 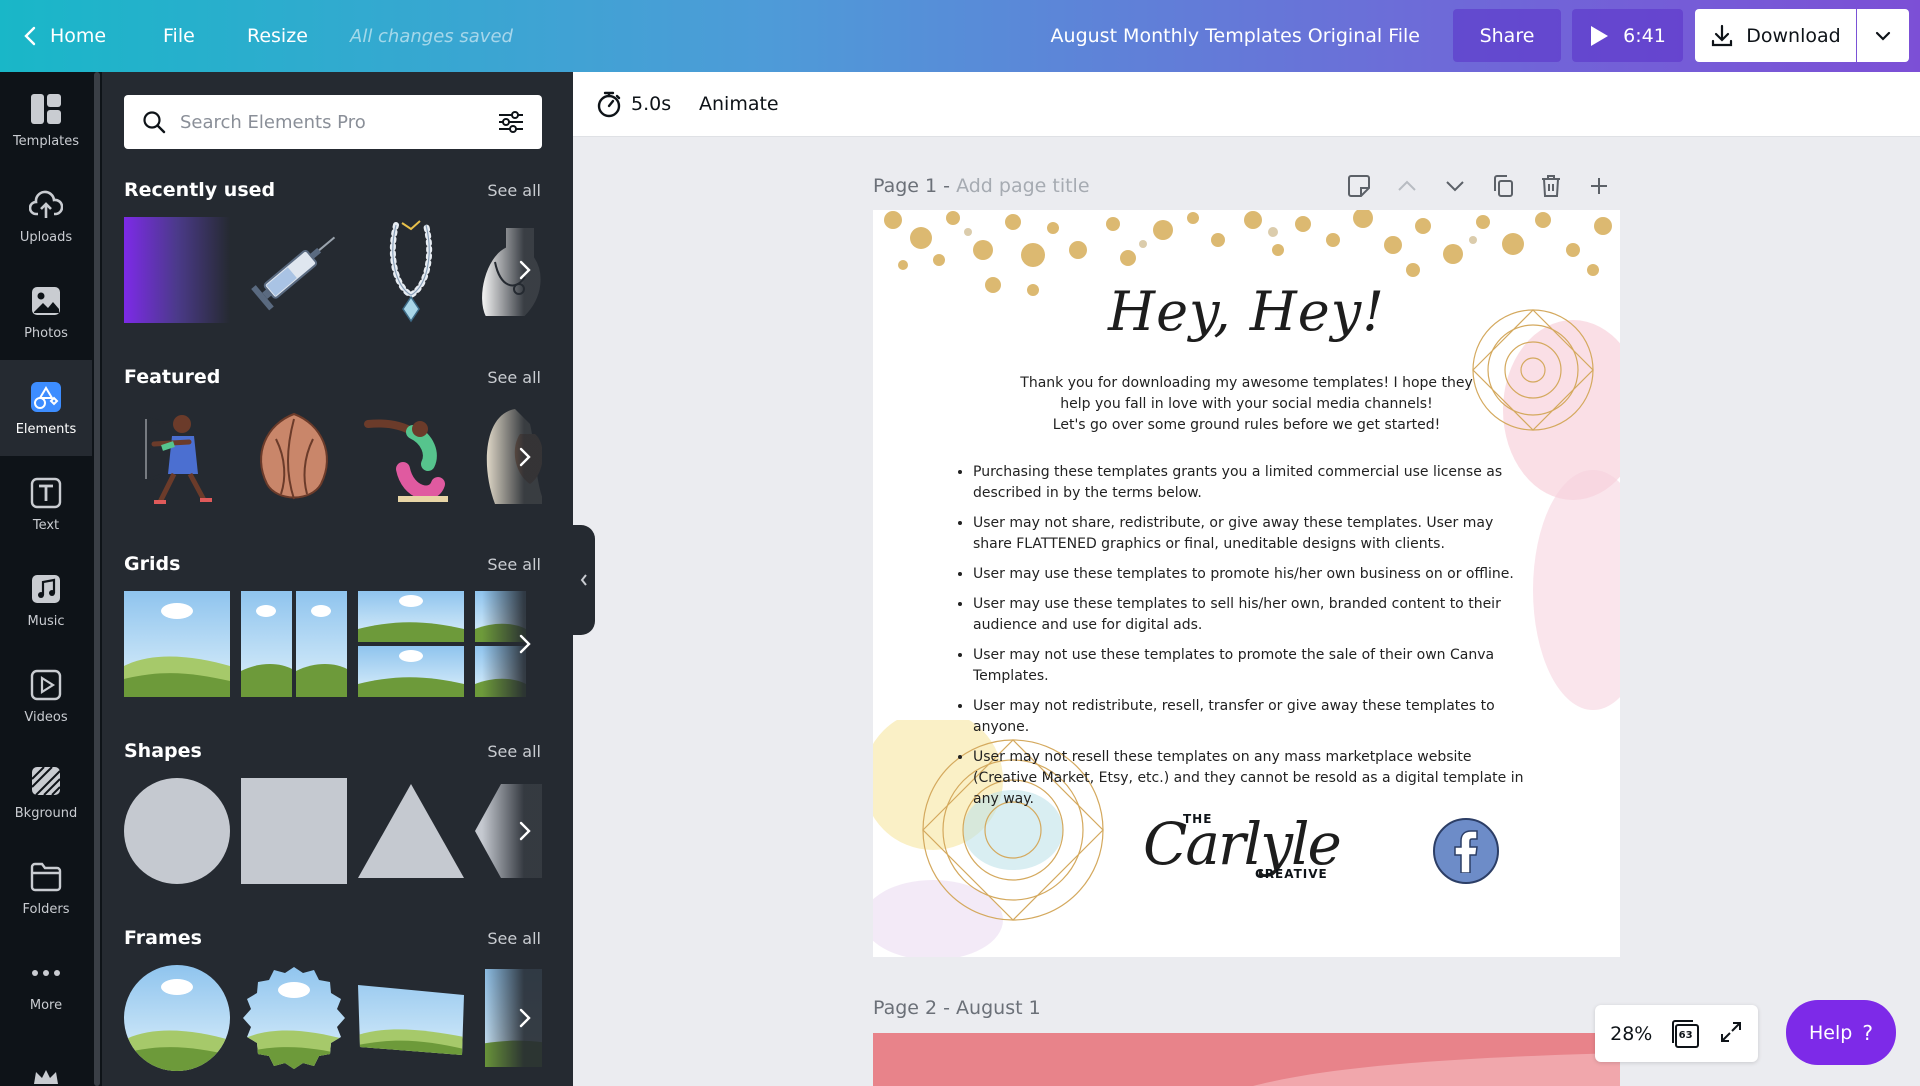 I want to click on section-title-featured: Featured, so click(x=172, y=377).